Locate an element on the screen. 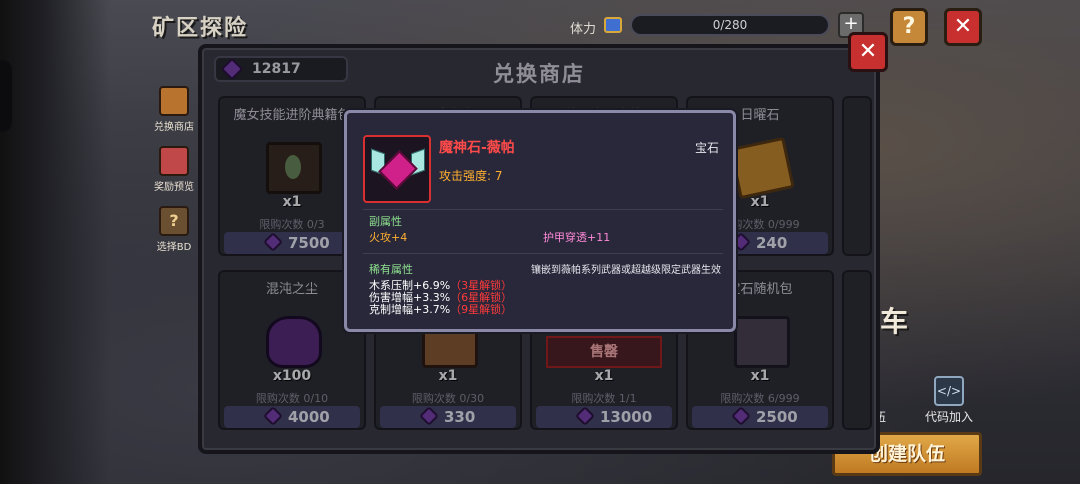 The width and height of the screenshot is (1080, 484). stamina-label: 体力 is located at coordinates (583, 29).